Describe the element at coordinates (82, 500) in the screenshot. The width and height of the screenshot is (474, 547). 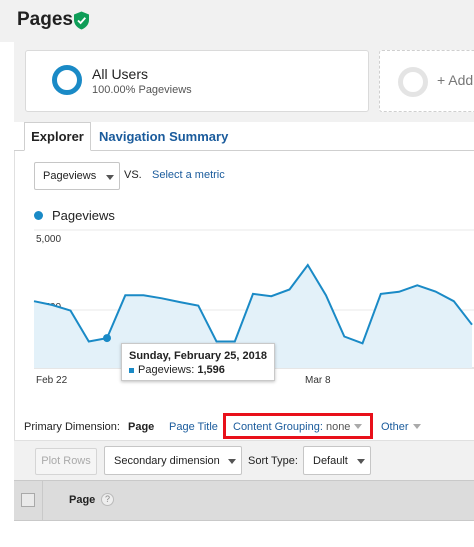
I see `column-header-page: Page` at that location.